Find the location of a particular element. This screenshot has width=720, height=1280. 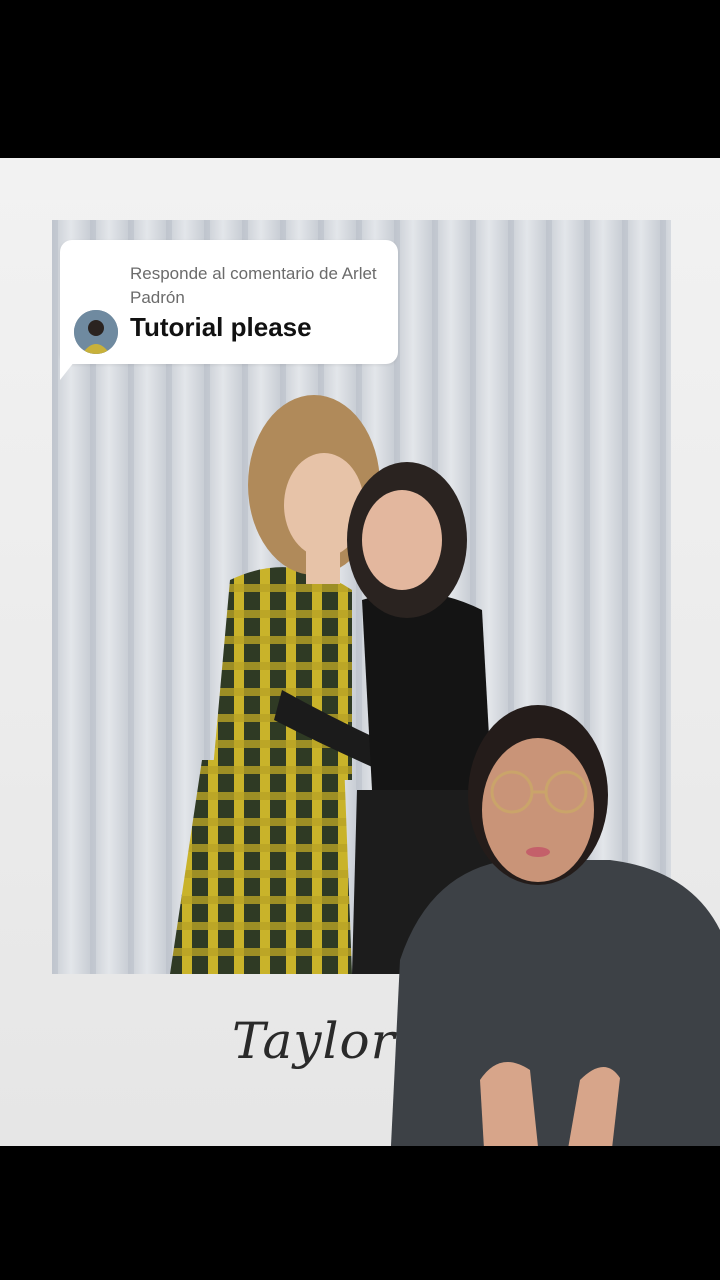

bubble-tail is located at coordinates (71, 366).